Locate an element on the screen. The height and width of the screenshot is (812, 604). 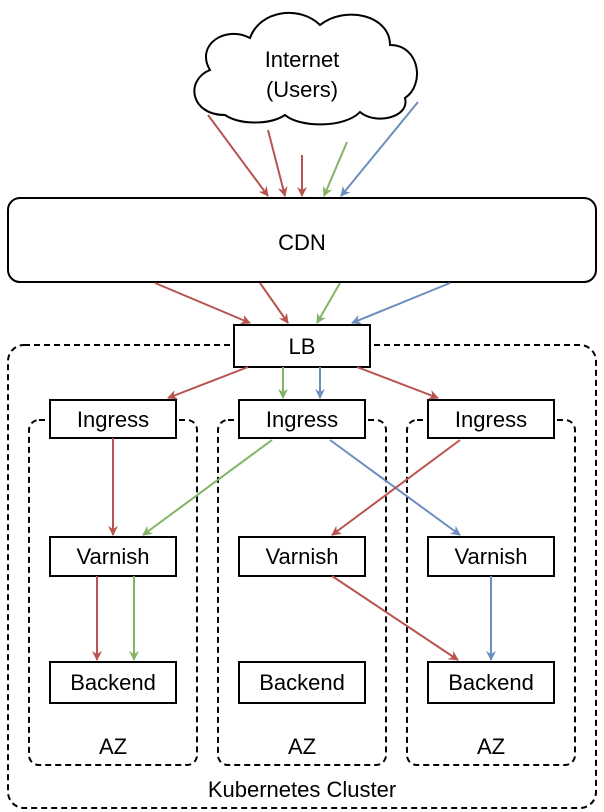
backend-1-label: Backend is located at coordinates (113, 682).